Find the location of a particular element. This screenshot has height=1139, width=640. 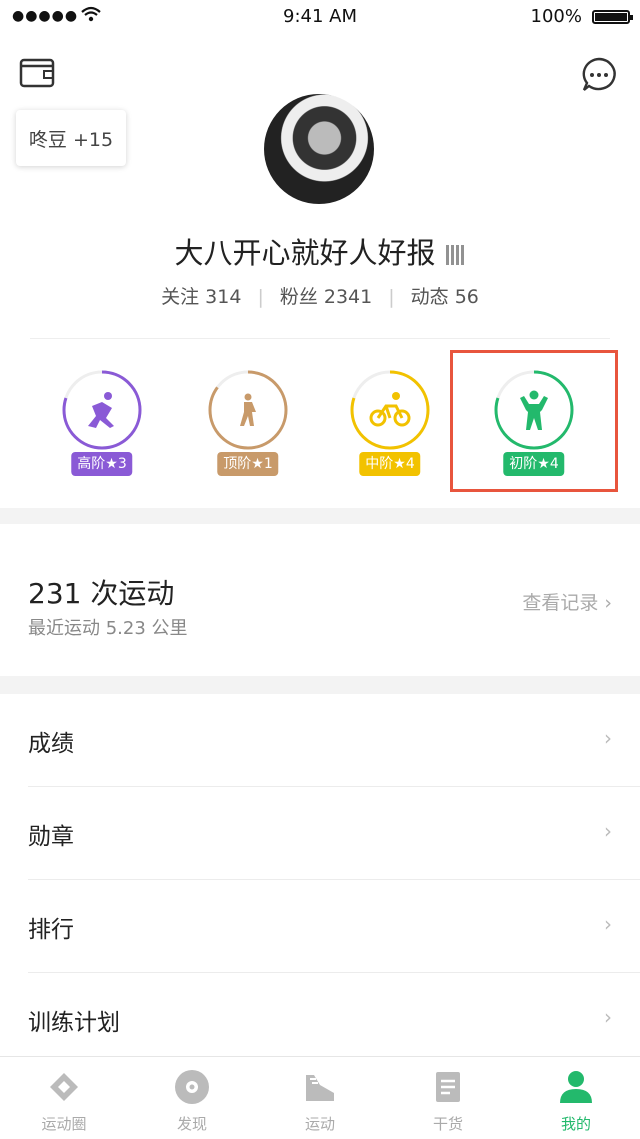

walking-icon is located at coordinates (248, 410).